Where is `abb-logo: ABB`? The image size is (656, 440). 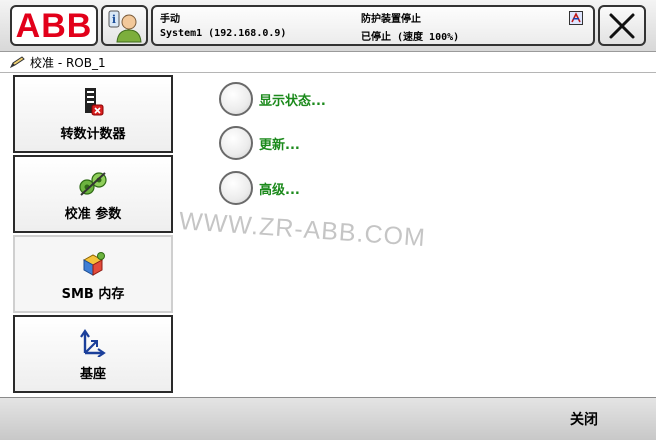 abb-logo: ABB is located at coordinates (54, 25).